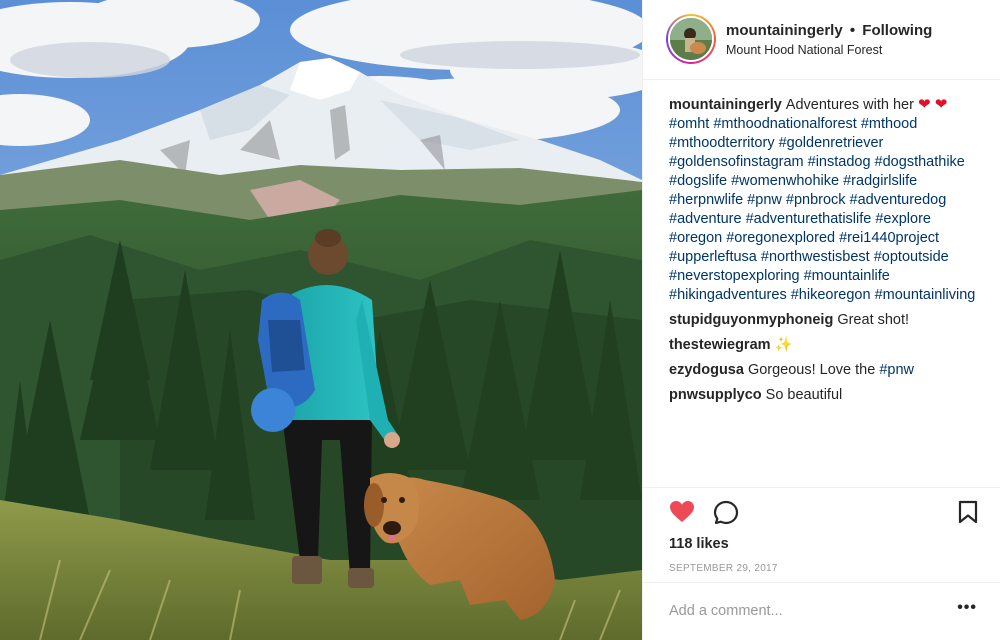  Describe the element at coordinates (706, 370) in the screenshot. I see `comment-username: ezydogusa` at that location.